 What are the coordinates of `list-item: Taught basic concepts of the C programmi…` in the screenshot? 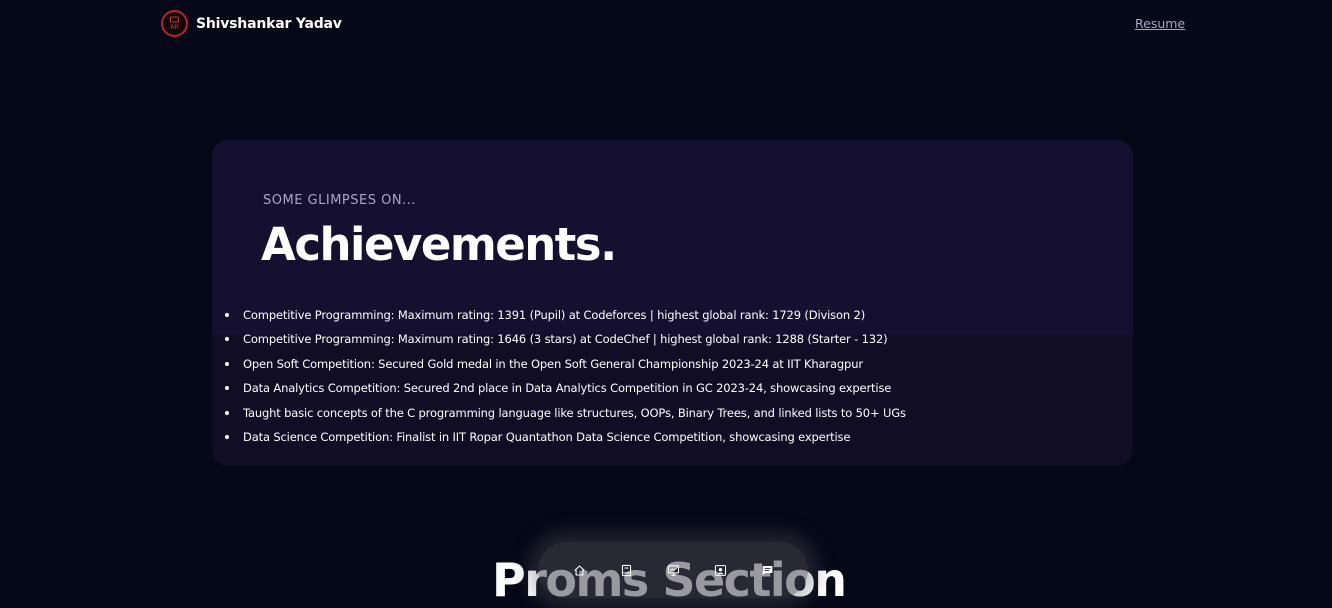 It's located at (672, 413).